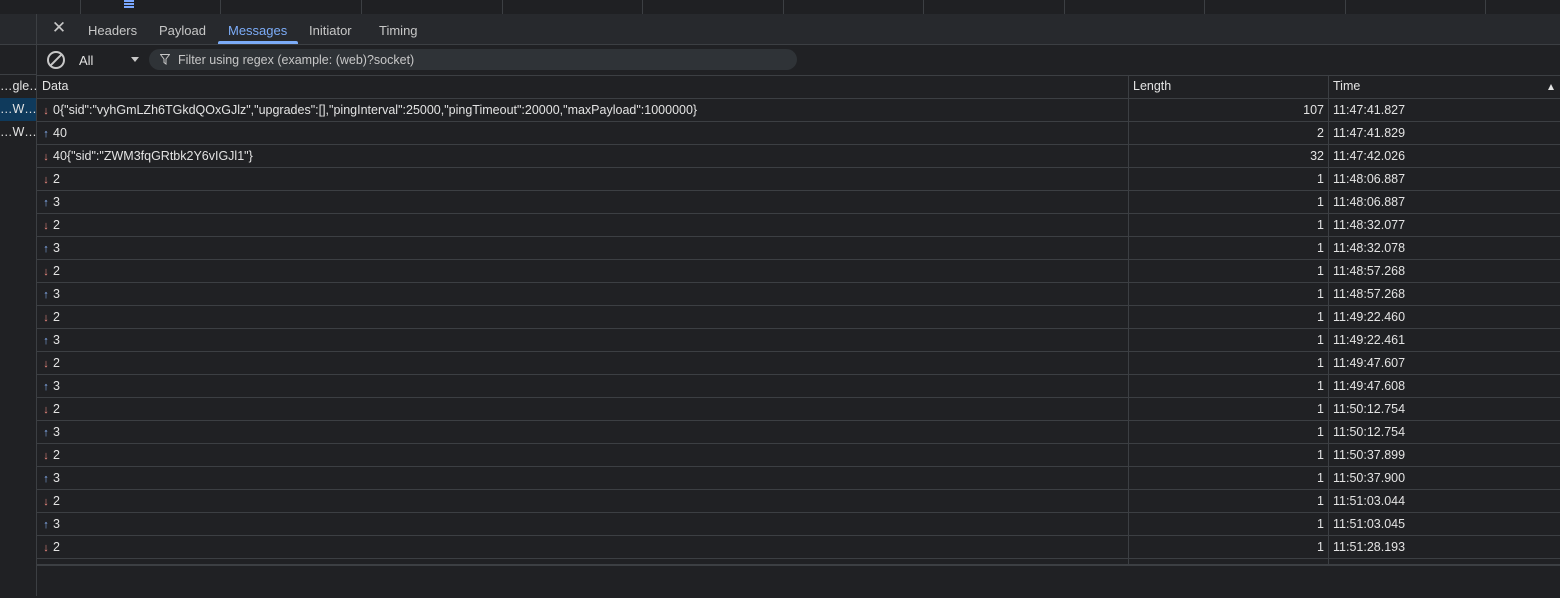 This screenshot has width=1560, height=598. I want to click on message-length-cell: 107, so click(1313, 110).